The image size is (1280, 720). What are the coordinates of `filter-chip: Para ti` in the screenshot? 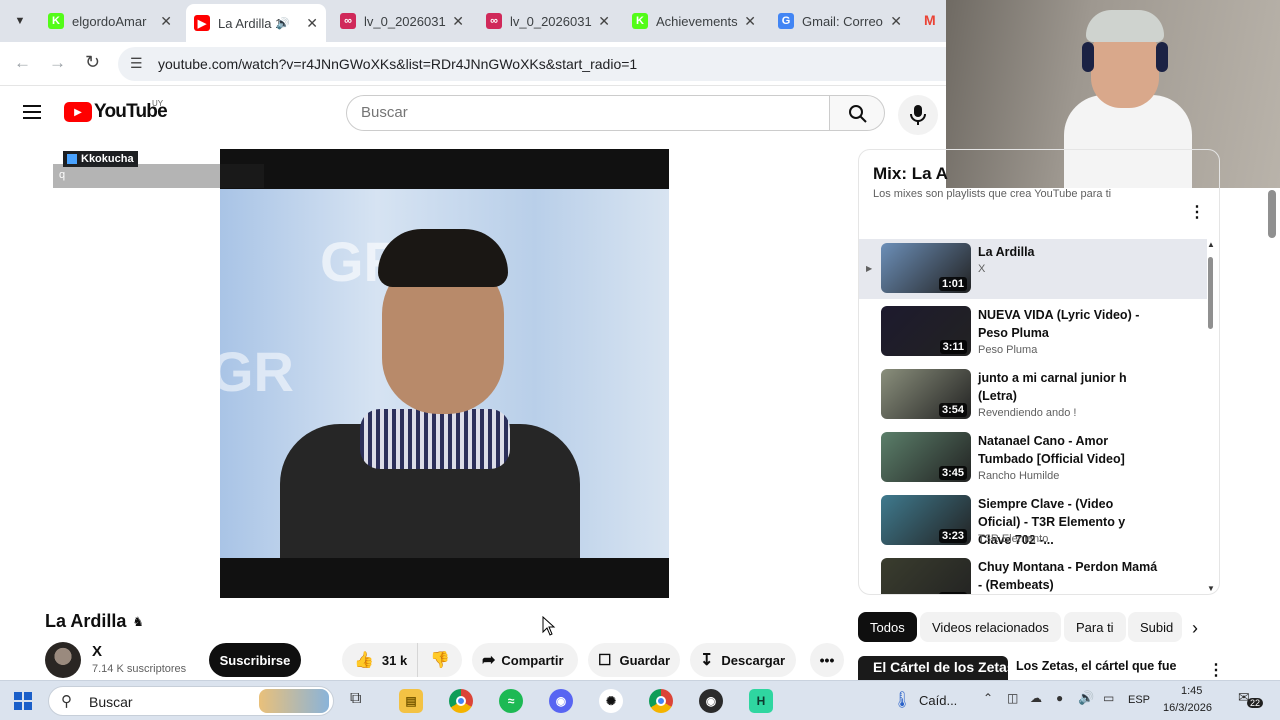 It's located at (1095, 627).